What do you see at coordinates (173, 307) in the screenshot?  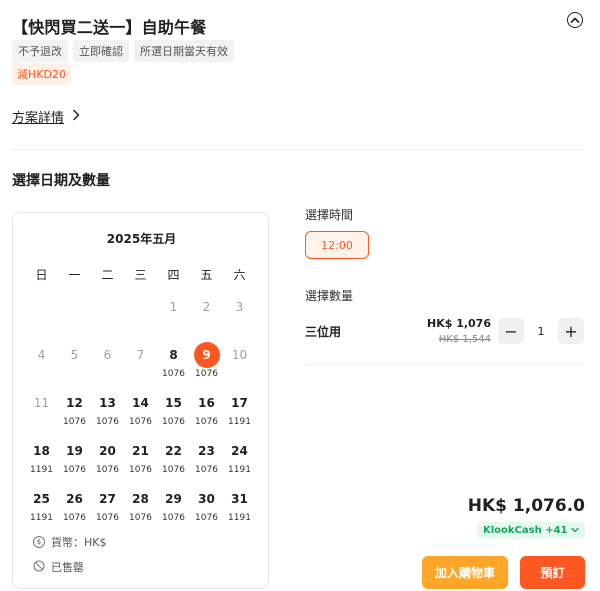 I see `day-number: 1` at bounding box center [173, 307].